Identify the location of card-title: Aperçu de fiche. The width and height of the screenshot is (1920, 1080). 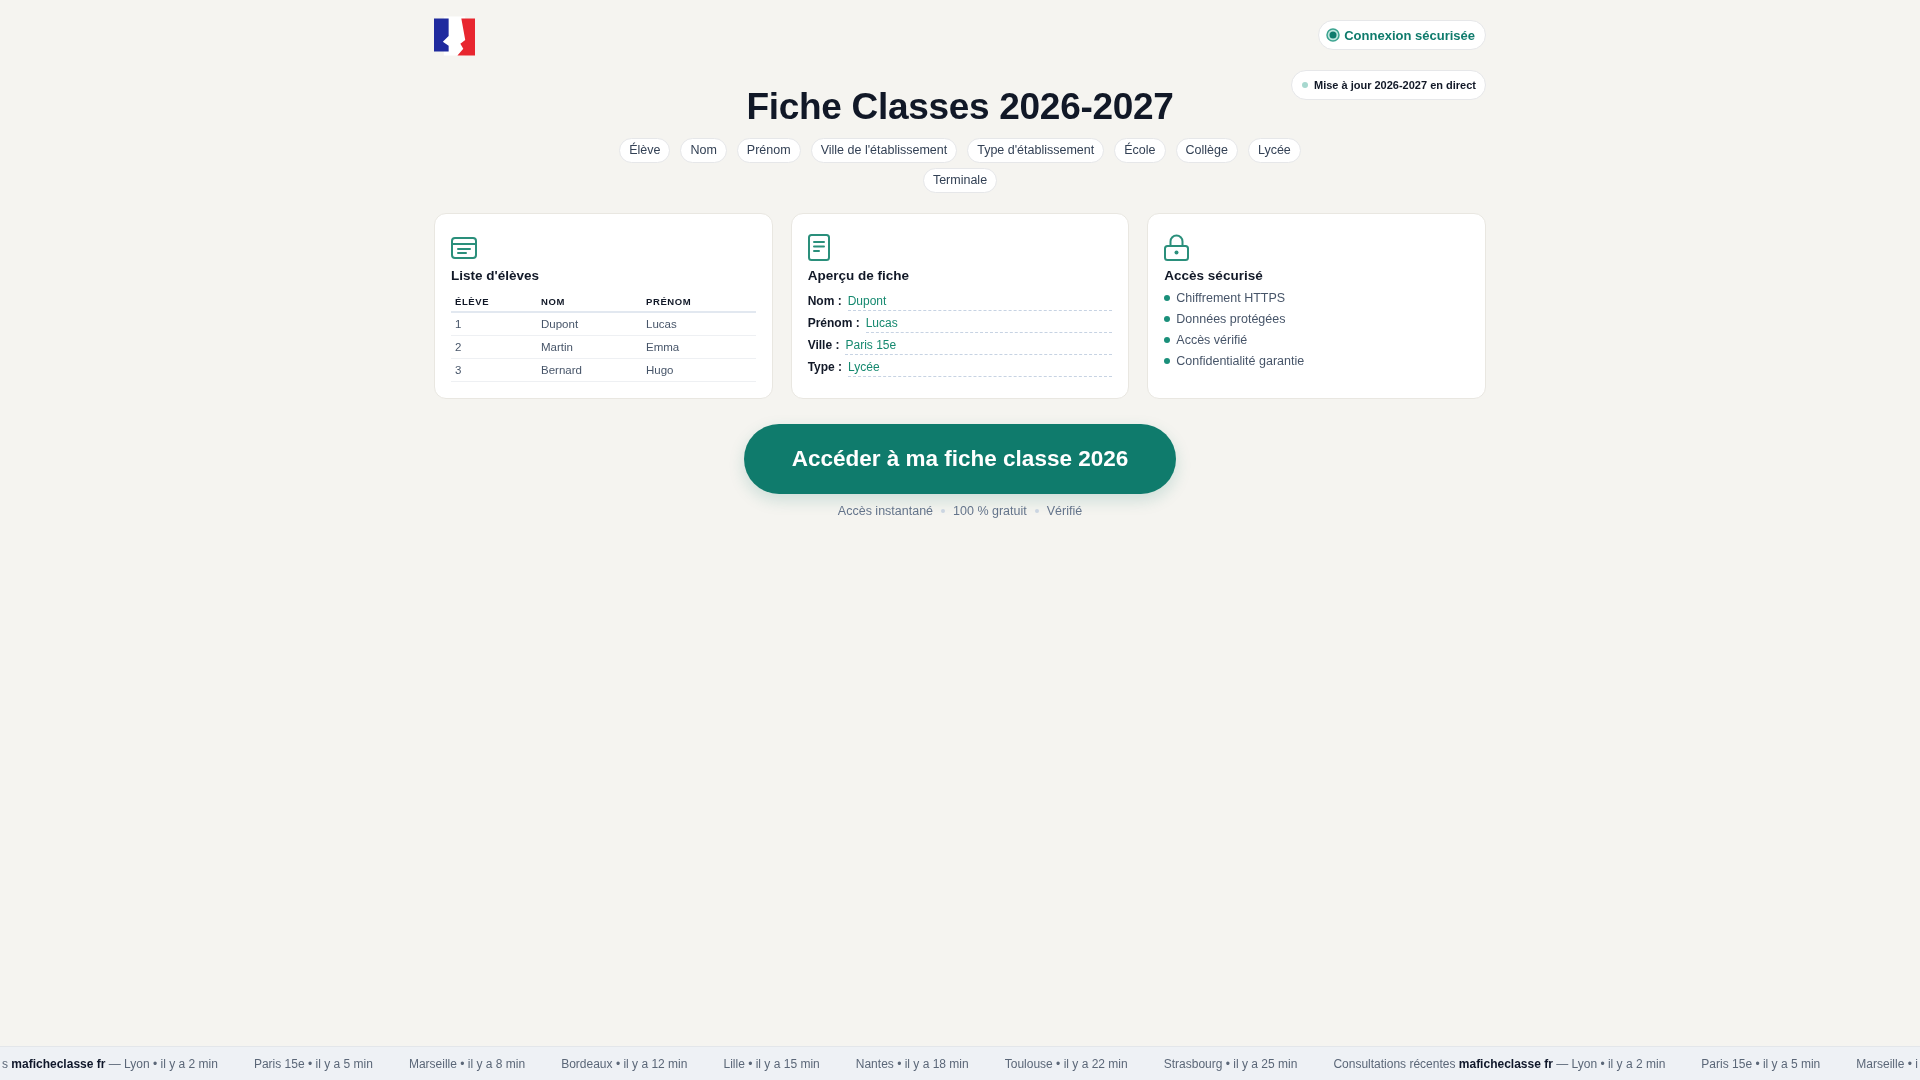
(858, 276).